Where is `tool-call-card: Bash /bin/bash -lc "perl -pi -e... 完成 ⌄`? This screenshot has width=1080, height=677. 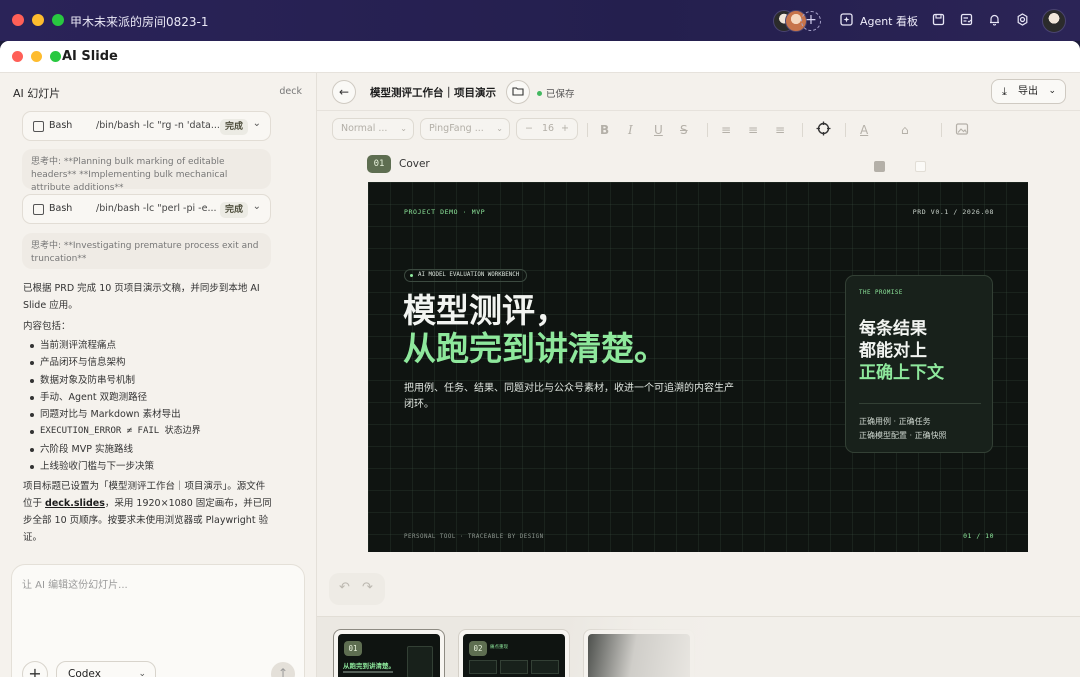 tool-call-card: Bash /bin/bash -lc "perl -pi -e... 完成 ⌄ is located at coordinates (146, 209).